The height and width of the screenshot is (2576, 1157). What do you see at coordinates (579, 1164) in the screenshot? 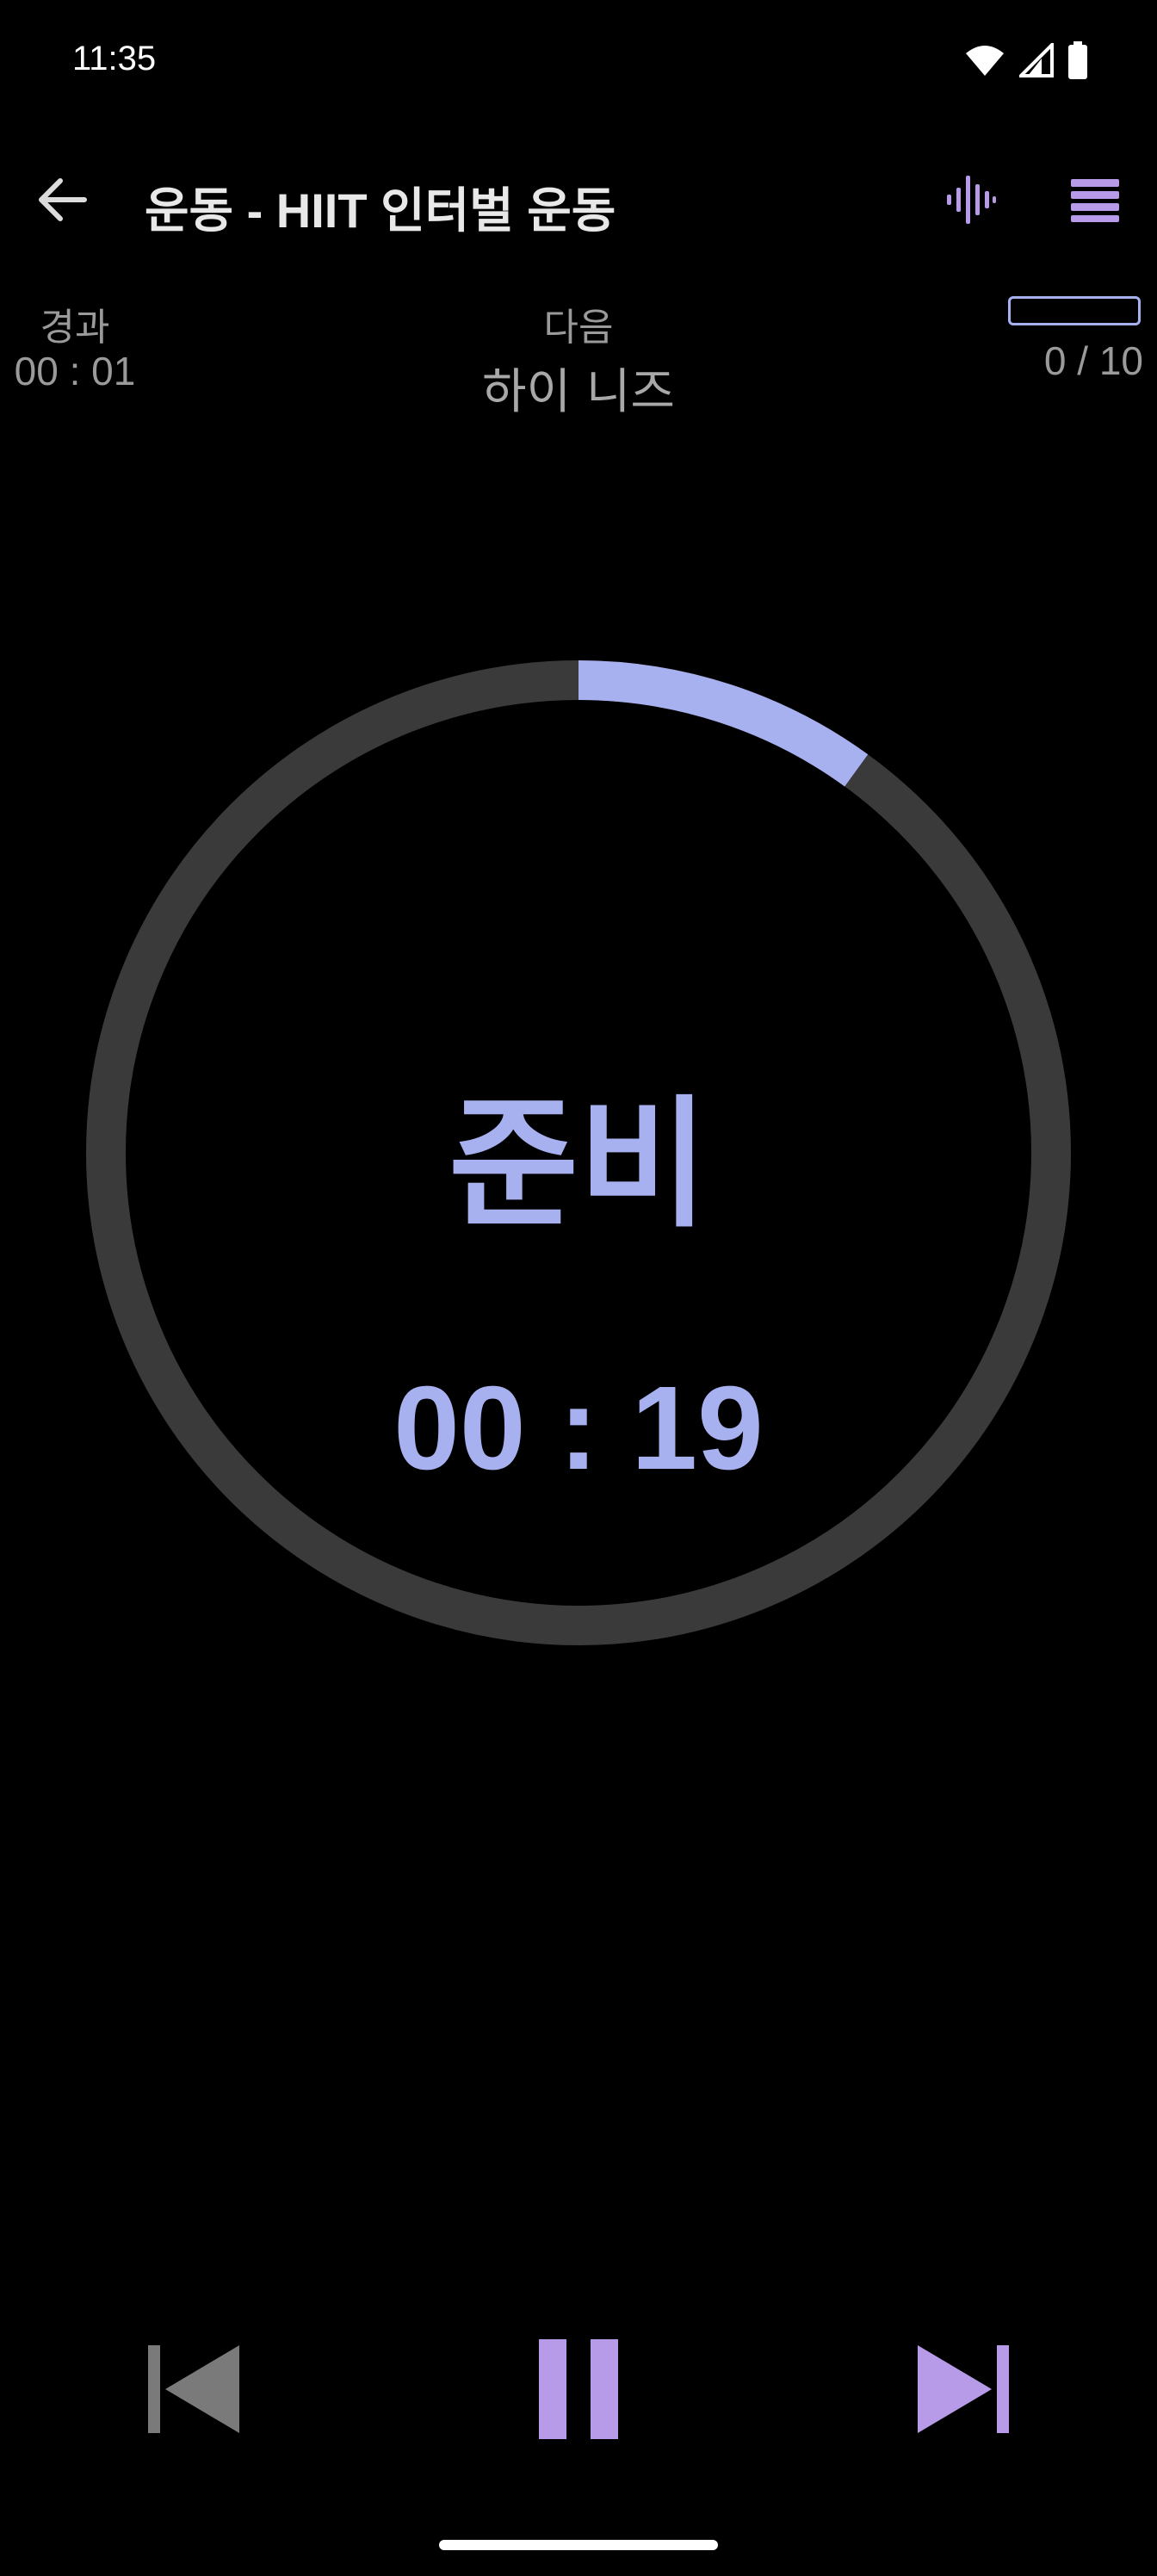
I see `phase-label: 준비` at bounding box center [579, 1164].